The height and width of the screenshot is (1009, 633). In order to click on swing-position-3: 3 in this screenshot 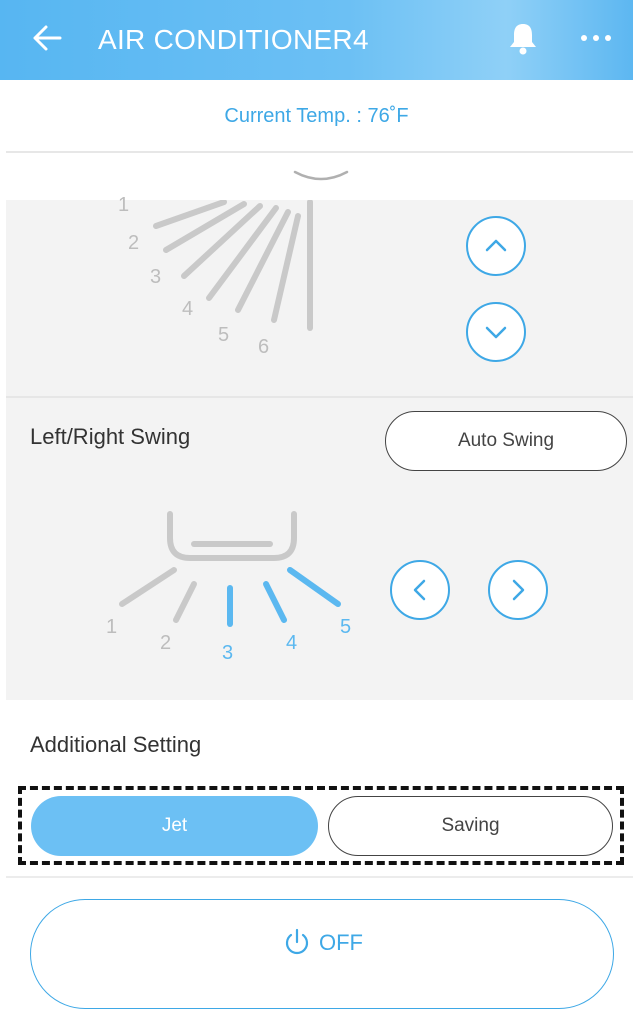, I will do `click(228, 653)`.